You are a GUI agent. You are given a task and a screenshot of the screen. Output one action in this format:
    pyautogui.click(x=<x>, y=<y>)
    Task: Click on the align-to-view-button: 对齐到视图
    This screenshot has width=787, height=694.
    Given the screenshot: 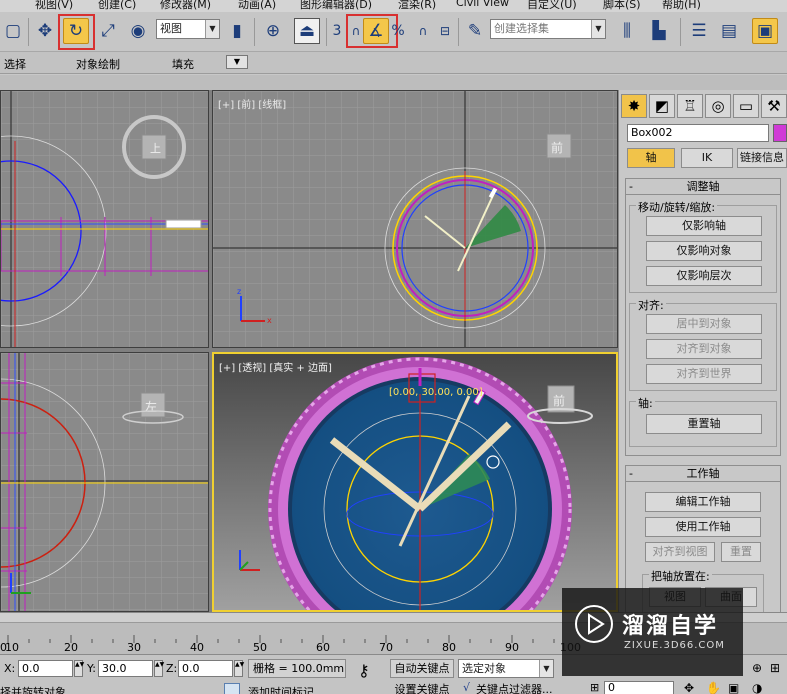 What is the action you would take?
    pyautogui.click(x=680, y=552)
    